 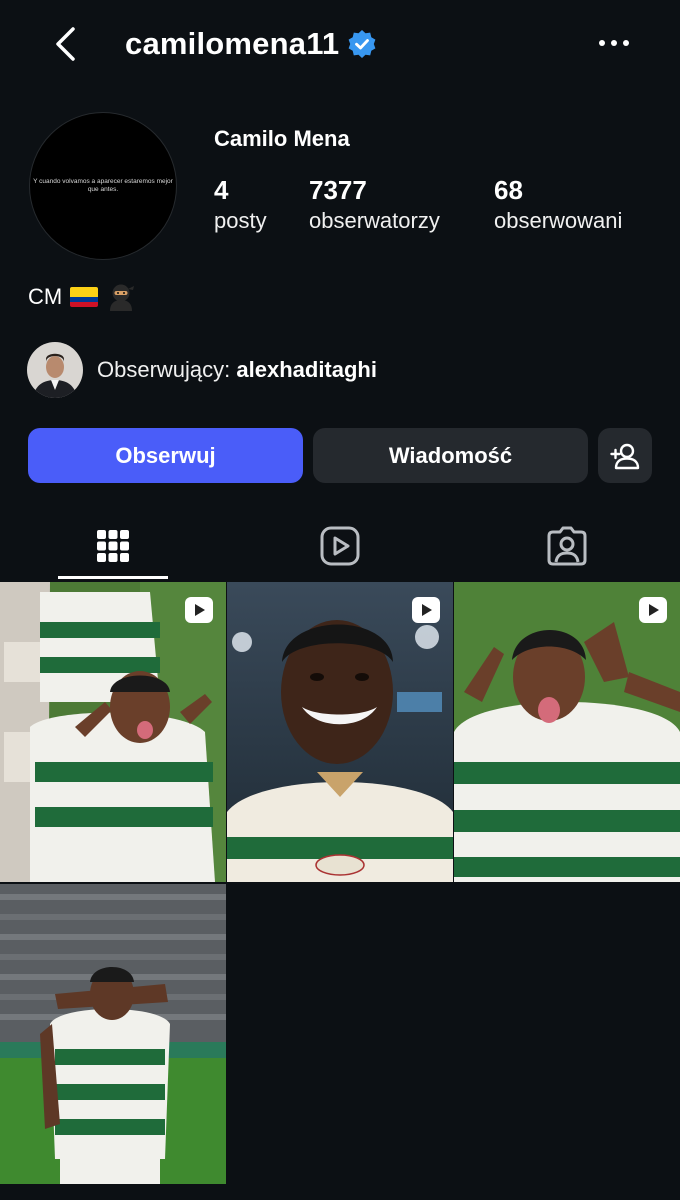 What do you see at coordinates (45, 296) in the screenshot?
I see `bio-text: CM` at bounding box center [45, 296].